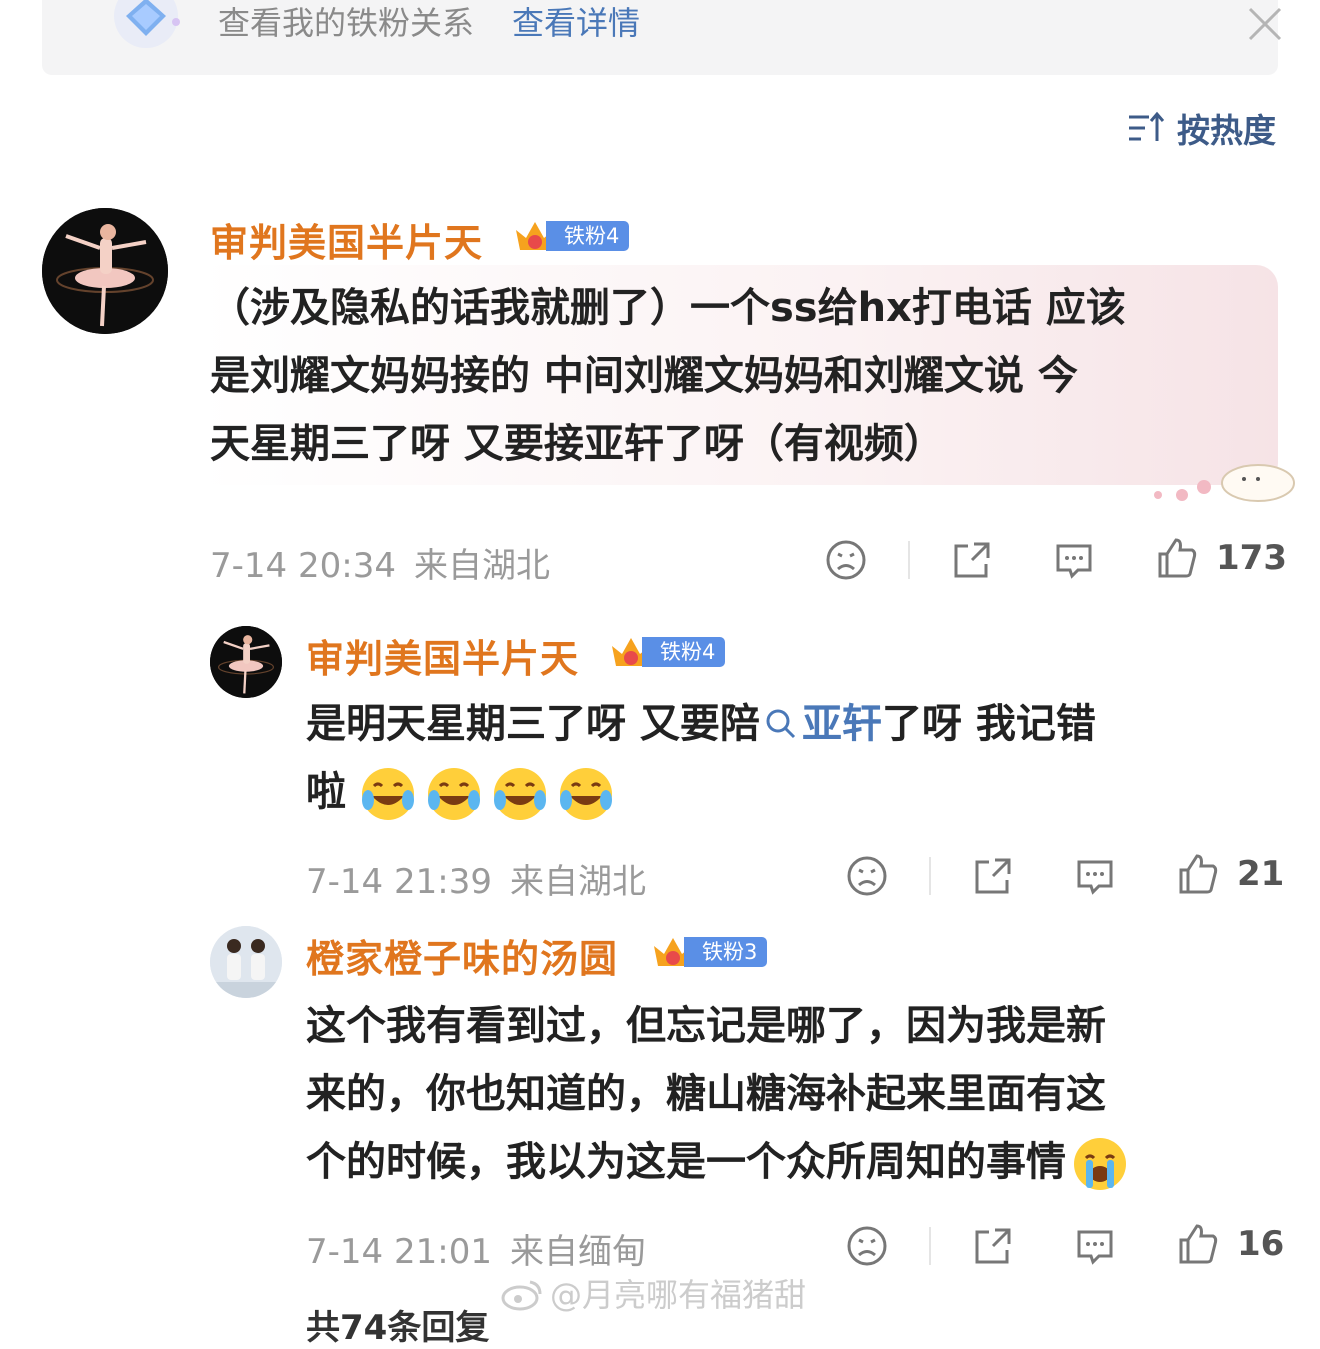 This screenshot has width=1320, height=1349. Describe the element at coordinates (576, 23) in the screenshot. I see `view-details-link: 查看详情` at that location.